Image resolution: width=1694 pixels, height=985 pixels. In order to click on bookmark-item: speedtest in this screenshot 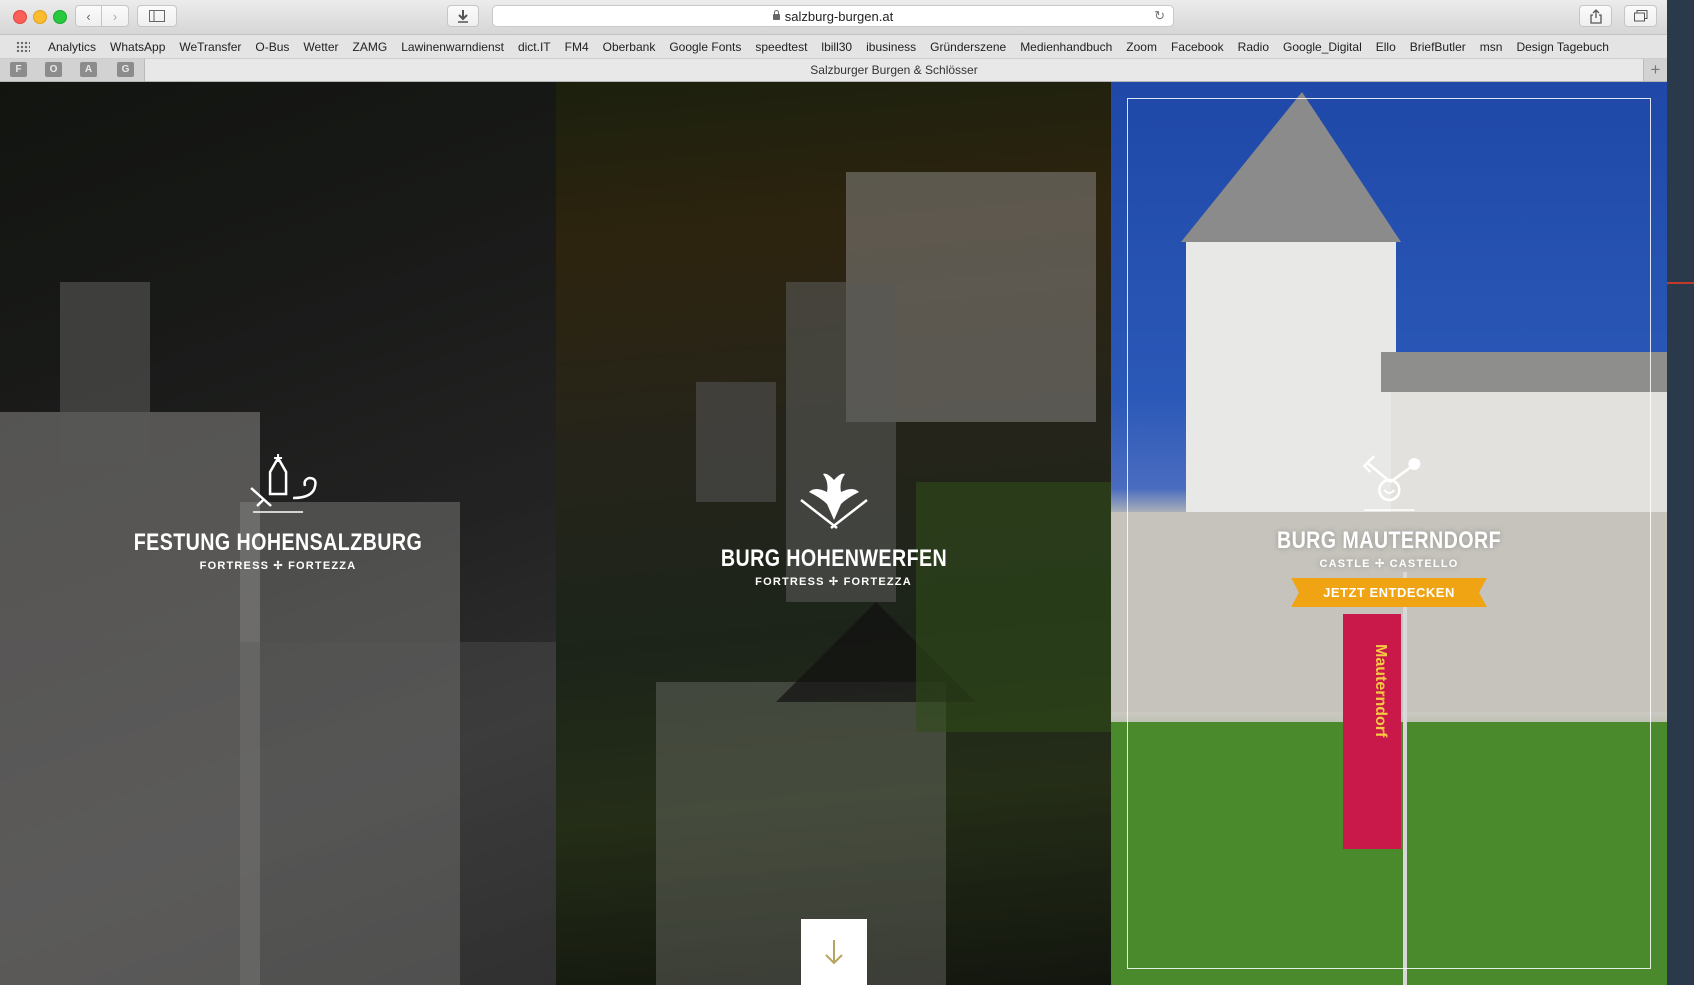, I will do `click(781, 47)`.